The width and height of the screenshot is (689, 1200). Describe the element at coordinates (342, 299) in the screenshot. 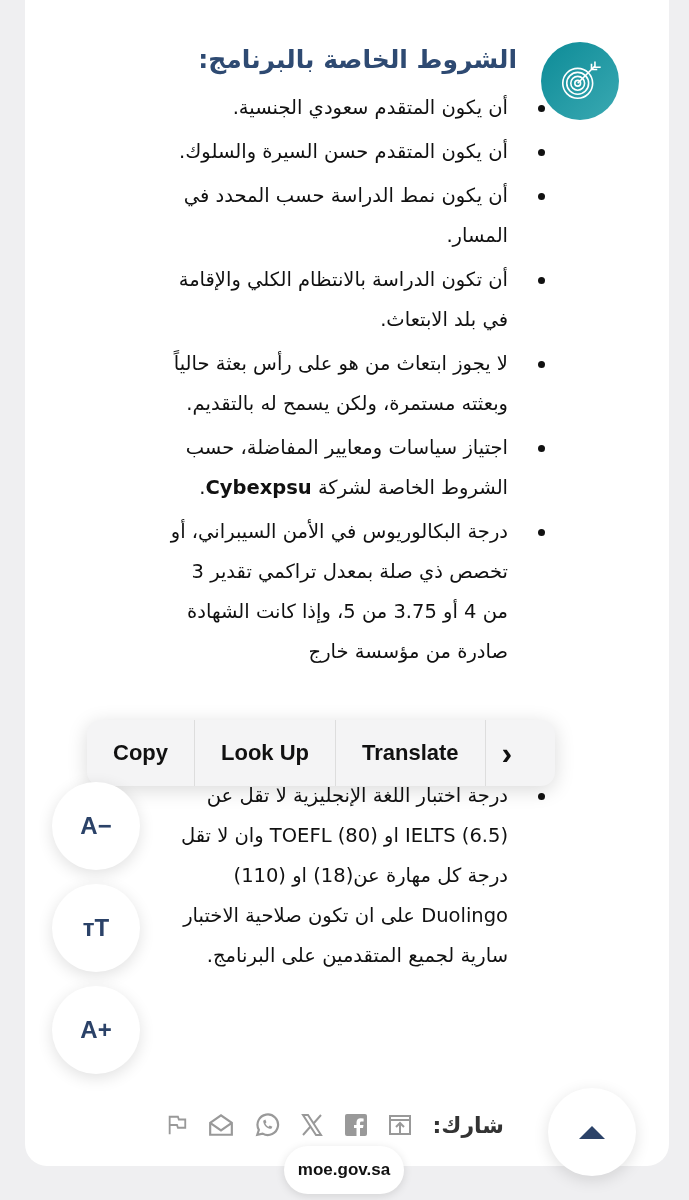

I see `list-item-text: أن تكون الدراسة بالانتظام الكلي والإقامة في بلد الابتعاث.` at that location.